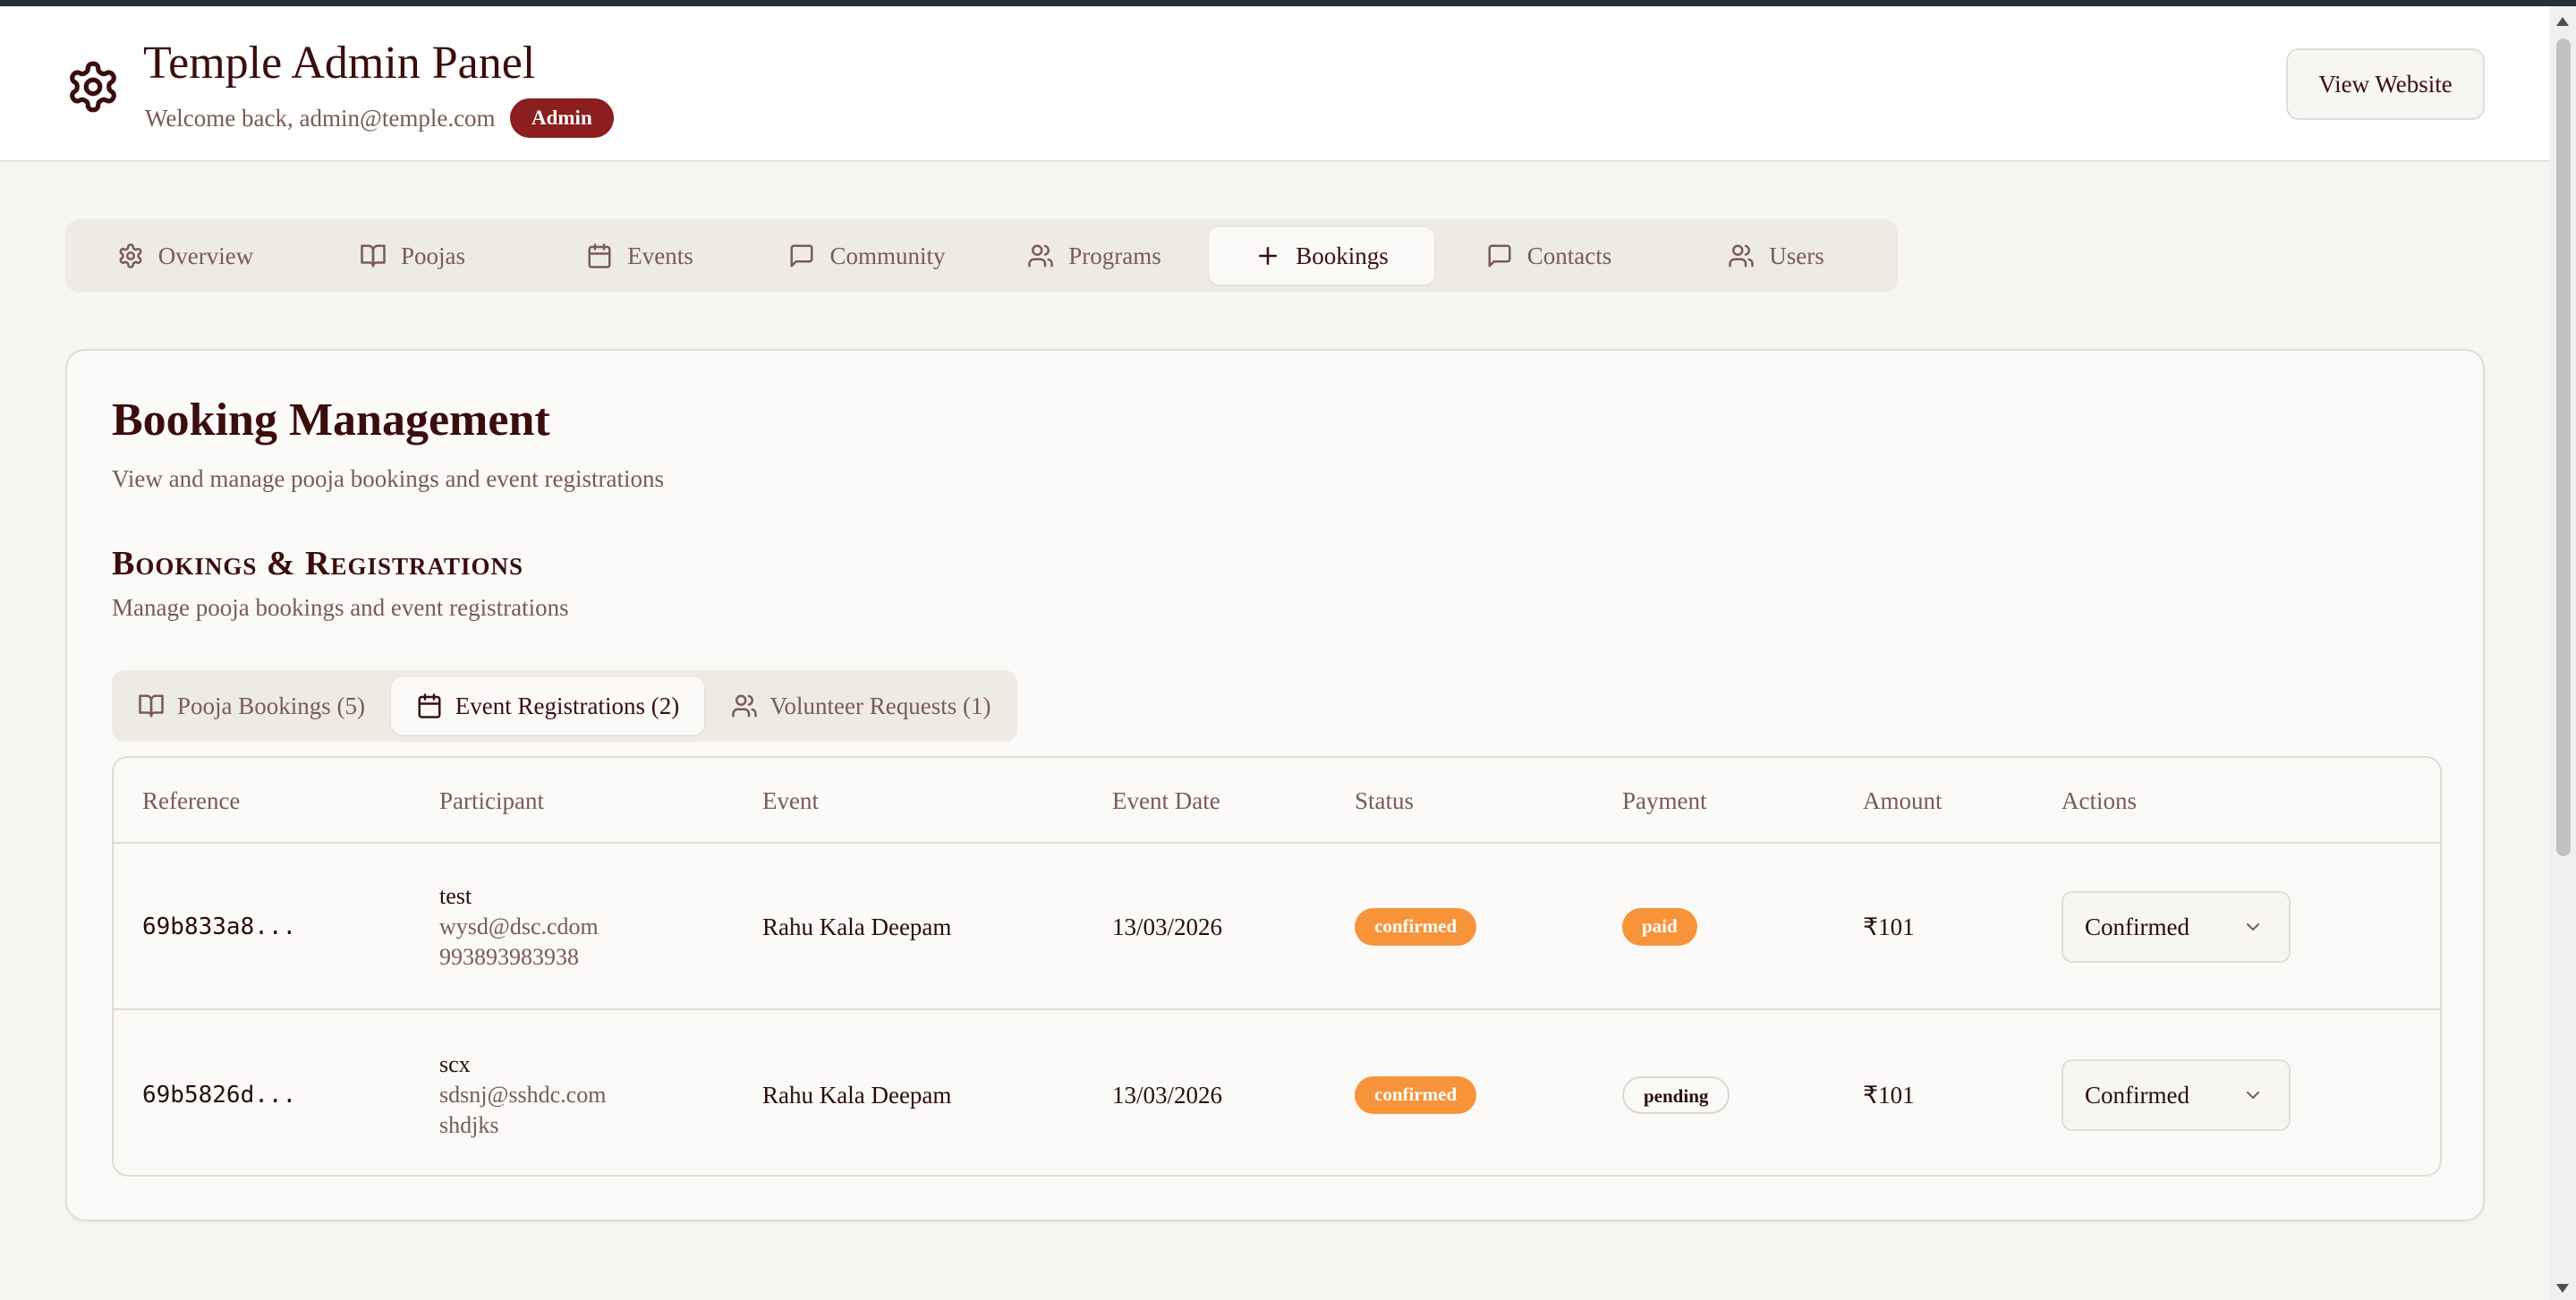 Image resolution: width=2576 pixels, height=1300 pixels. I want to click on plus-icon, so click(1267, 256).